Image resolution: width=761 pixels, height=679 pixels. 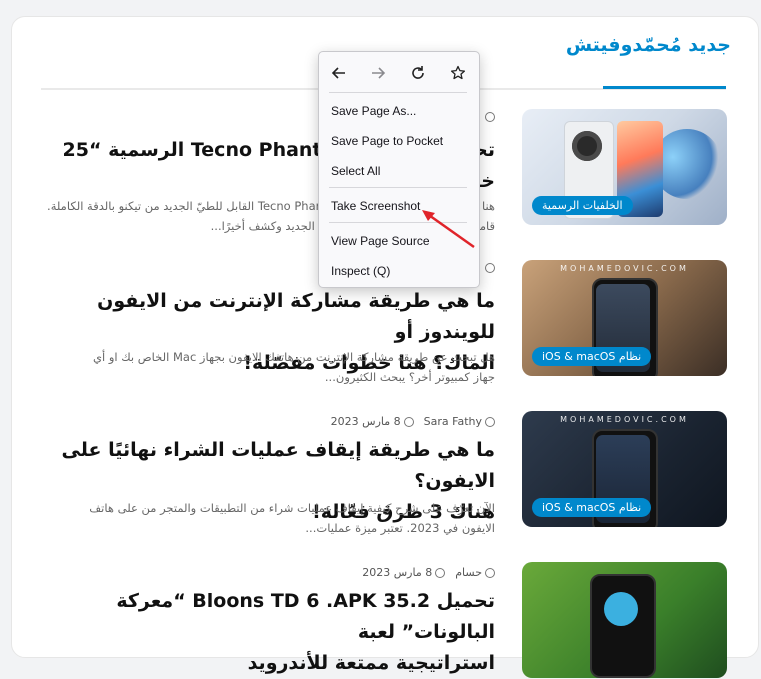 I want to click on reload-button, so click(x=418, y=73).